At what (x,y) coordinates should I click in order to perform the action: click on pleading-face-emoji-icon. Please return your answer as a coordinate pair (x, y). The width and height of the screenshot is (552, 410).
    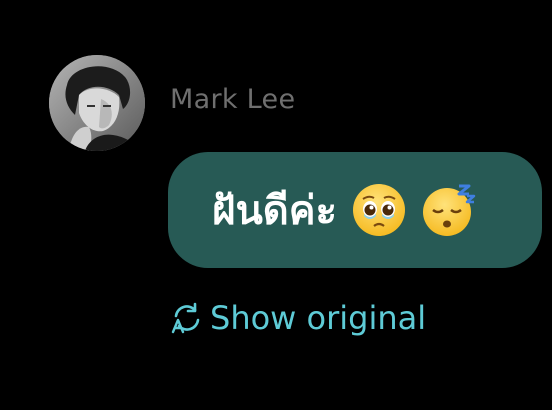
    Looking at the image, I should click on (379, 210).